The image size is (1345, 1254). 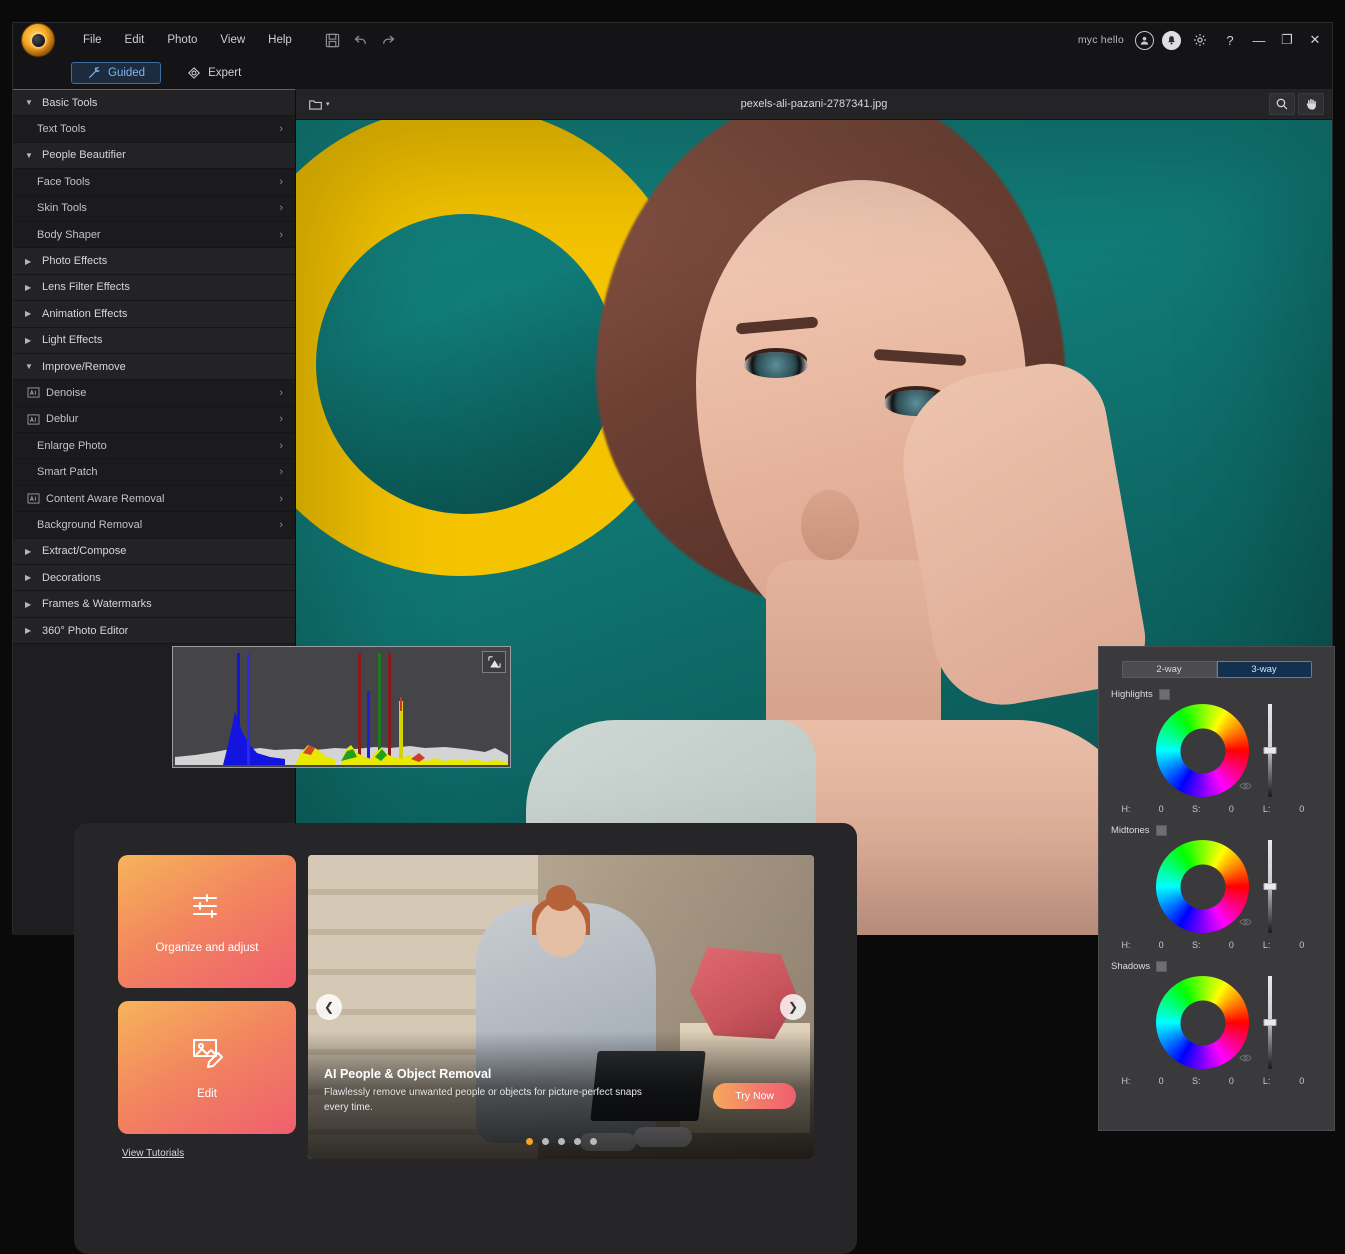 What do you see at coordinates (561, 898) in the screenshot?
I see `carousel-person-bun` at bounding box center [561, 898].